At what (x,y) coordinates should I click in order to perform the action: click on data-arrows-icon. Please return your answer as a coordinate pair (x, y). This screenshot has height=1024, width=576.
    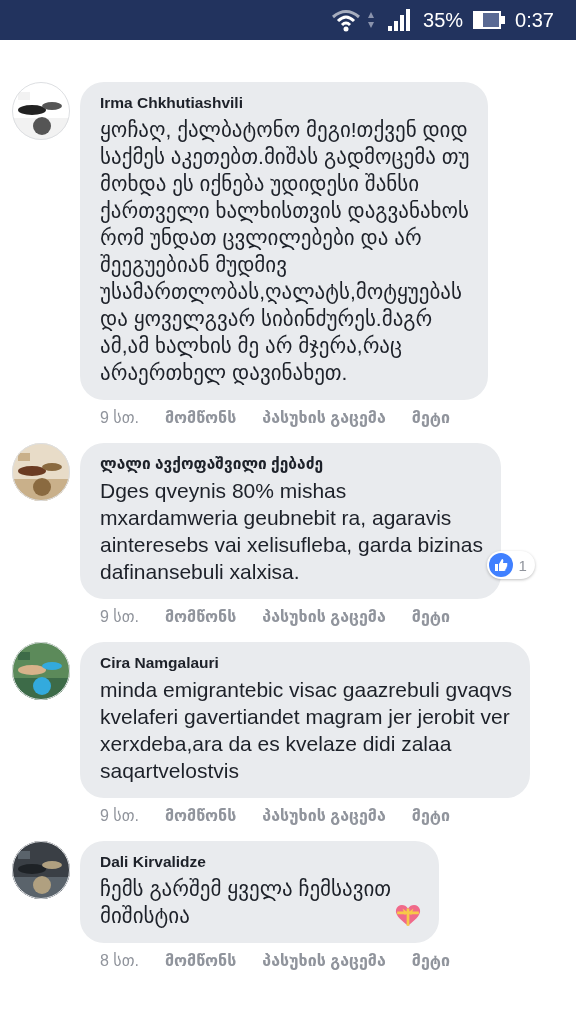
    Looking at the image, I should click on (371, 20).